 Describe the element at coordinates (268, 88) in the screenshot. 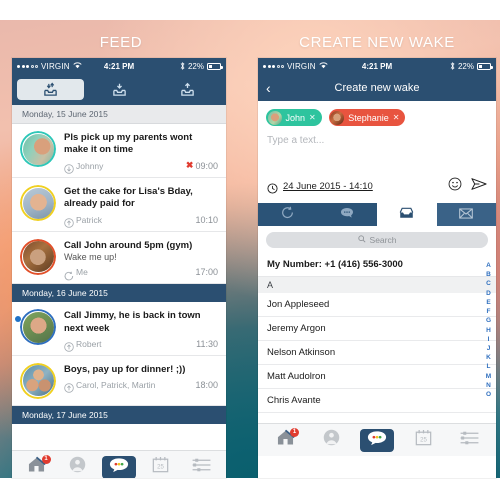

I see `chevron-left-icon: ‹` at that location.